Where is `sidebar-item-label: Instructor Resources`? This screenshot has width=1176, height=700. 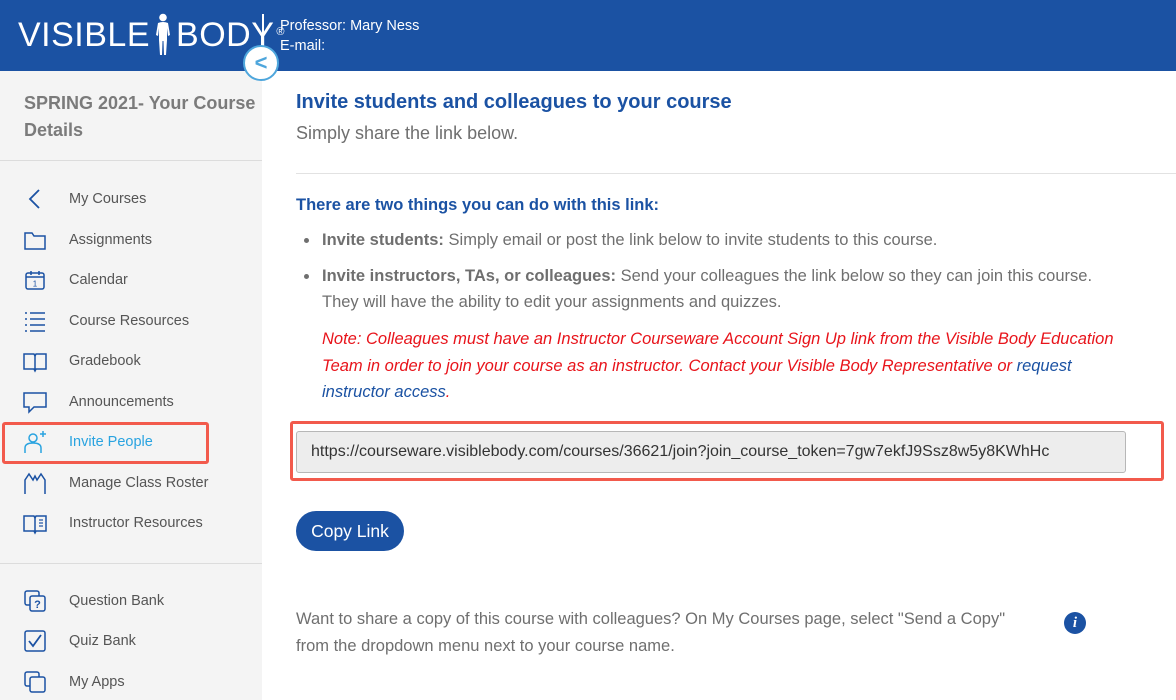 sidebar-item-label: Instructor Resources is located at coordinates (136, 523).